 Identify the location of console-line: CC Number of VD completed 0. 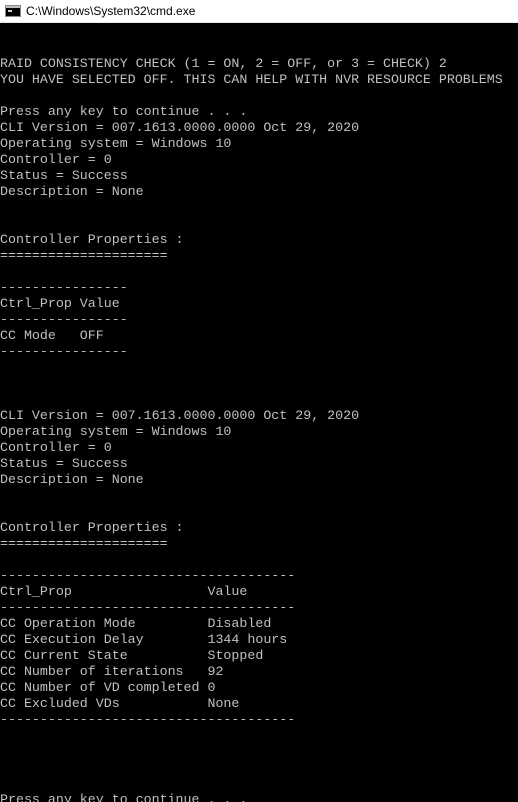
(108, 687).